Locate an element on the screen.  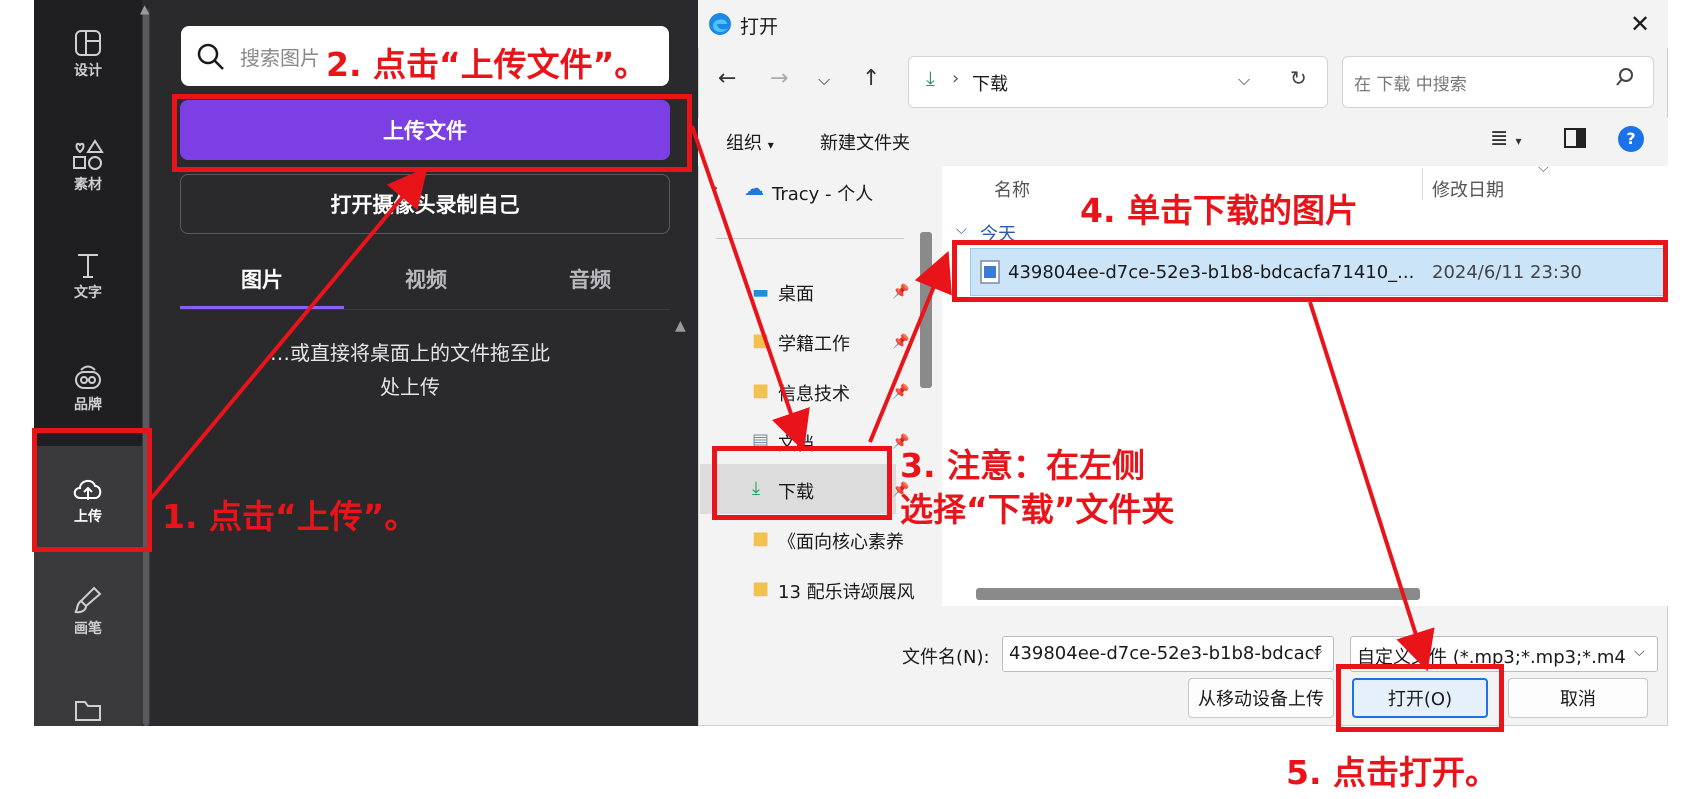
arrow-step4-to-step5 is located at coordinates (1371, 486).